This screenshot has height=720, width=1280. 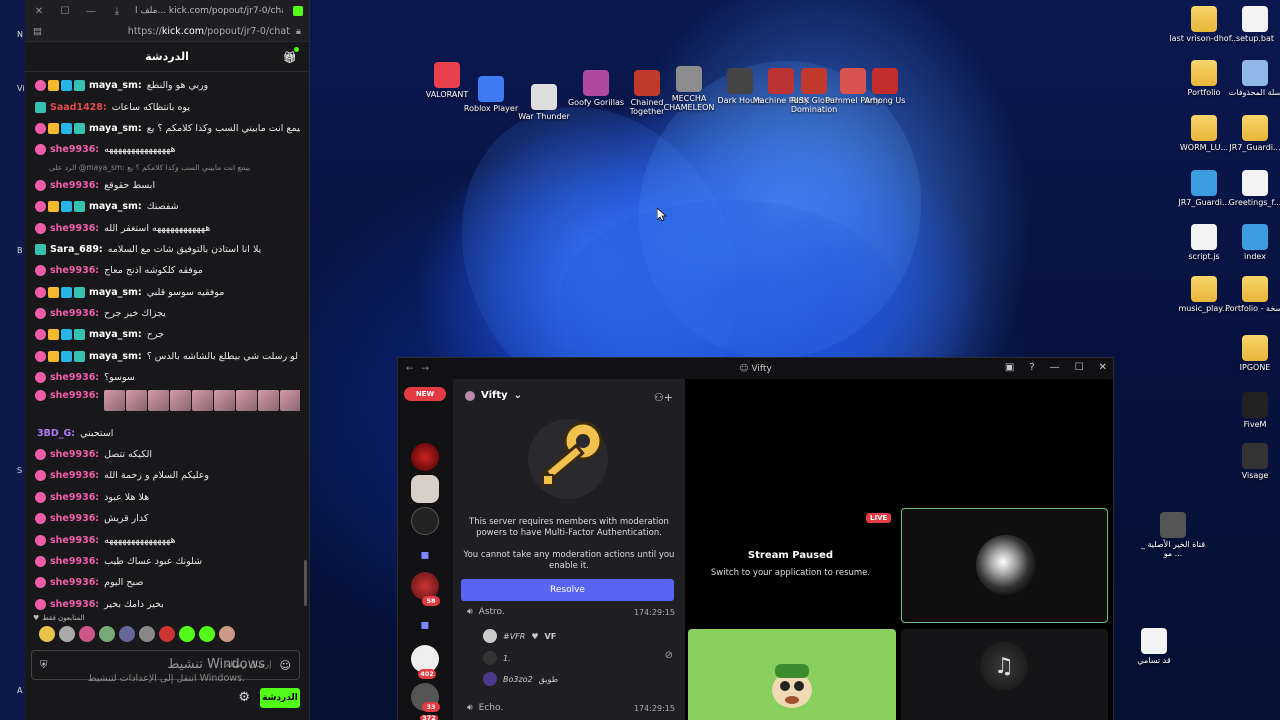 I want to click on chat-message: she9936:, so click(x=167, y=405).